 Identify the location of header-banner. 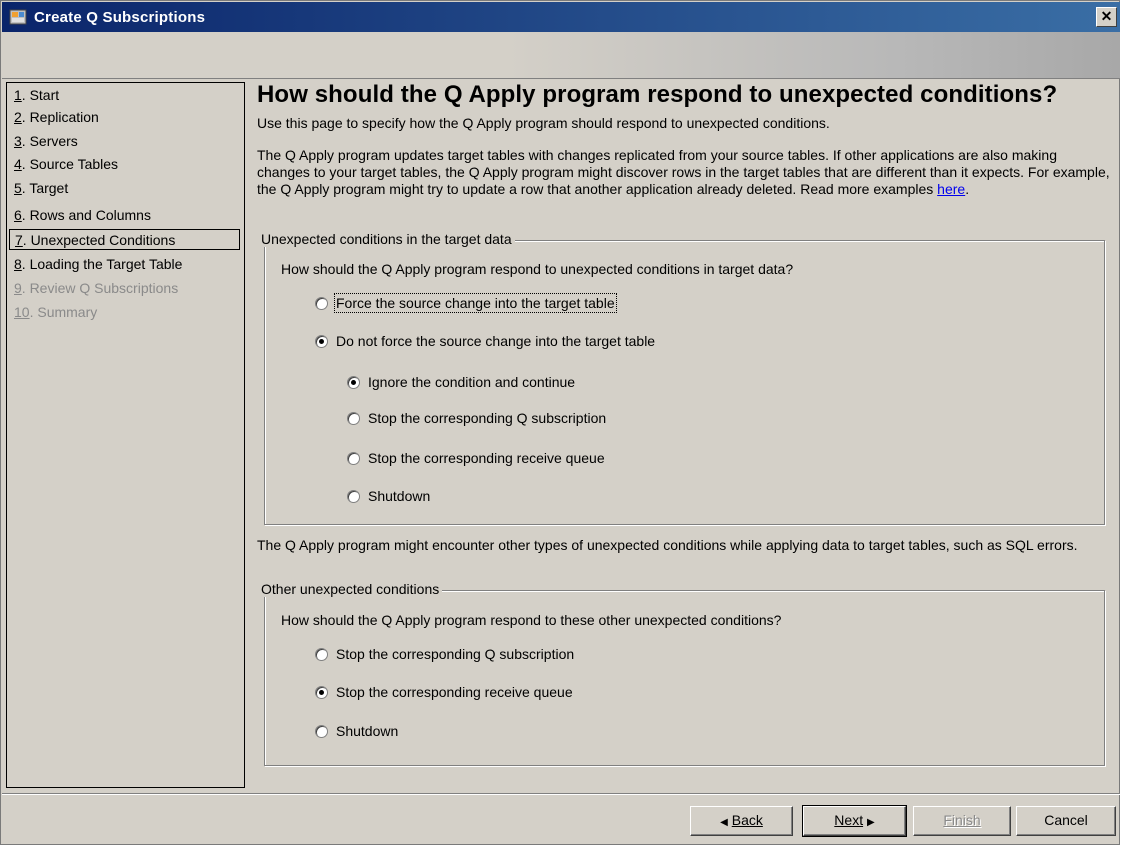
(561, 55).